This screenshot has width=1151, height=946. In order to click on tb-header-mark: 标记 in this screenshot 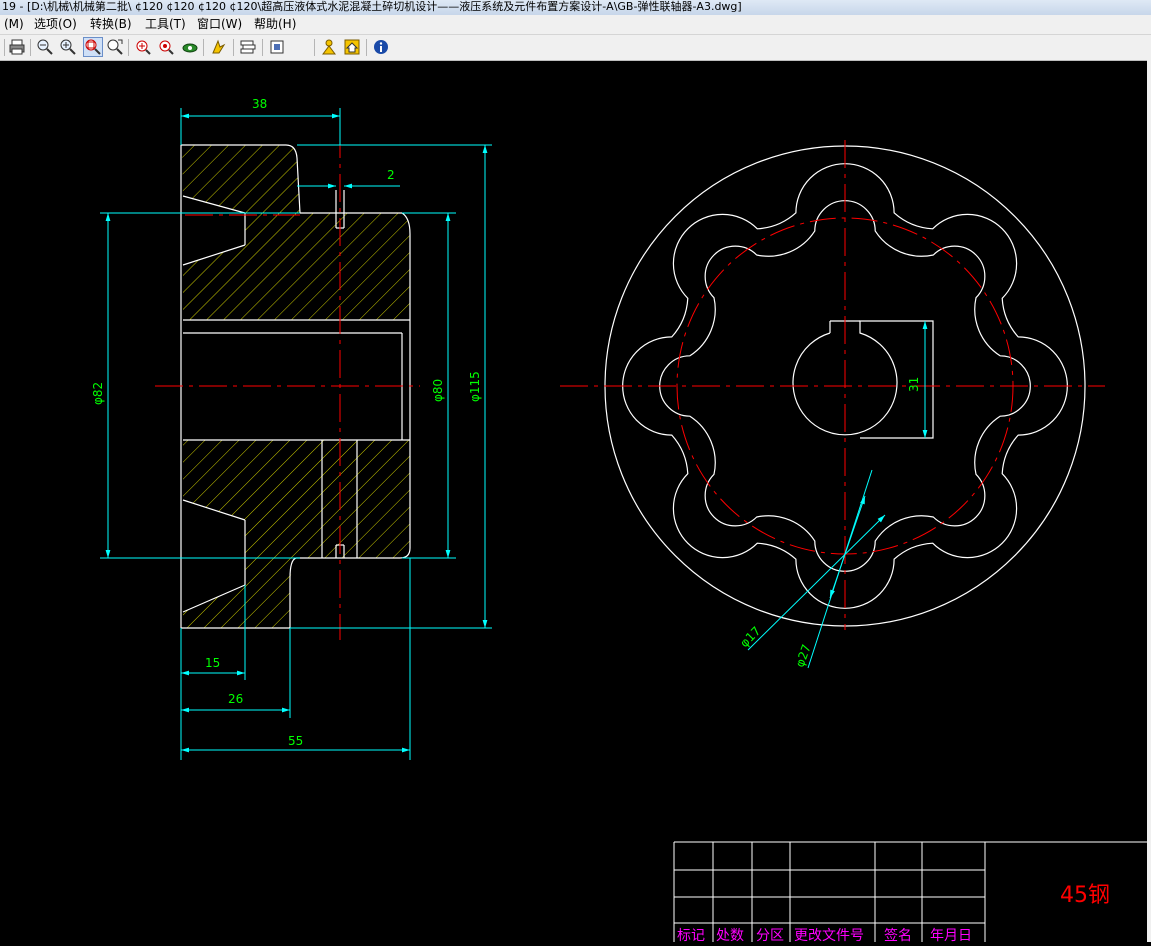, I will do `click(691, 935)`.